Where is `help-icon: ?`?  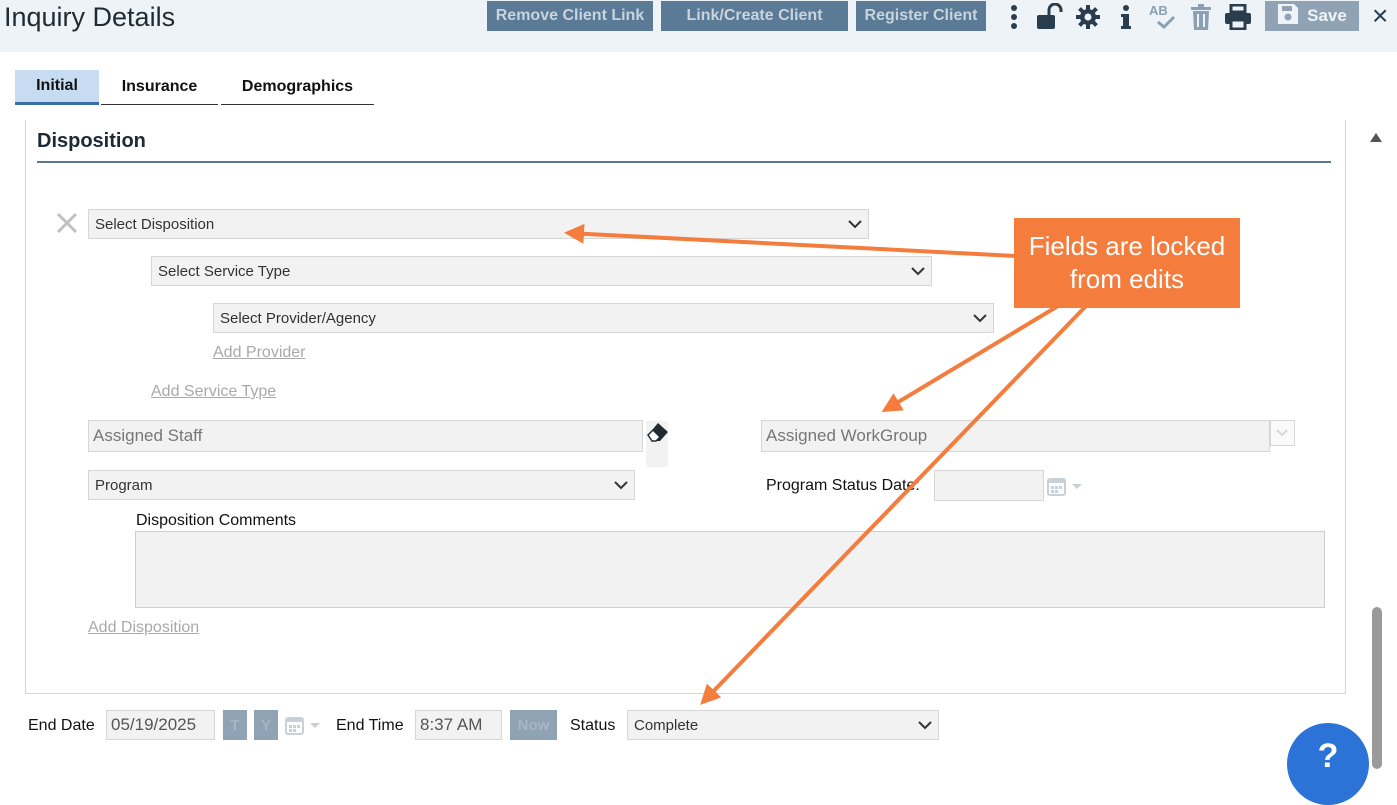
help-icon: ? is located at coordinates (1328, 756).